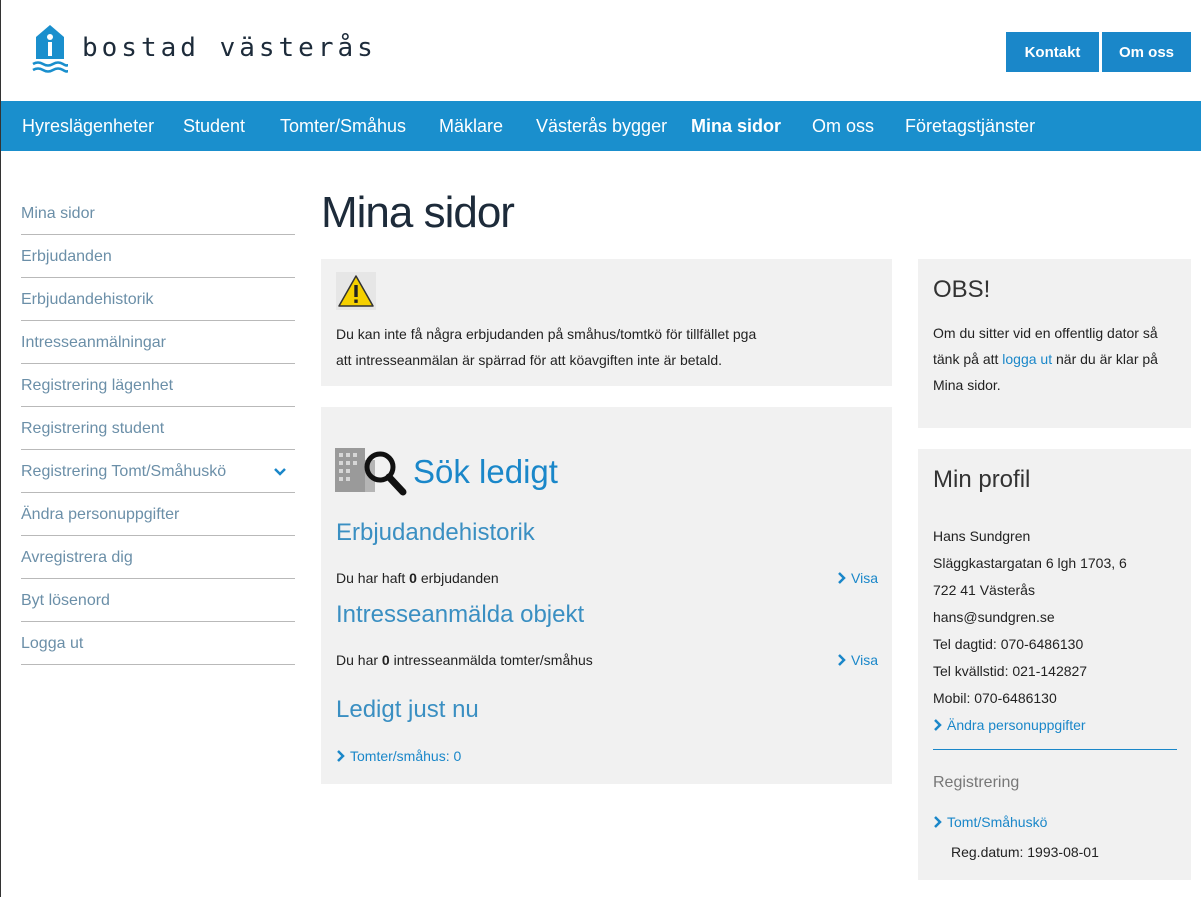 This screenshot has height=897, width=1201. What do you see at coordinates (158, 600) in the screenshot?
I see `sidebar-item-byt-losenord: Byt lösenord` at bounding box center [158, 600].